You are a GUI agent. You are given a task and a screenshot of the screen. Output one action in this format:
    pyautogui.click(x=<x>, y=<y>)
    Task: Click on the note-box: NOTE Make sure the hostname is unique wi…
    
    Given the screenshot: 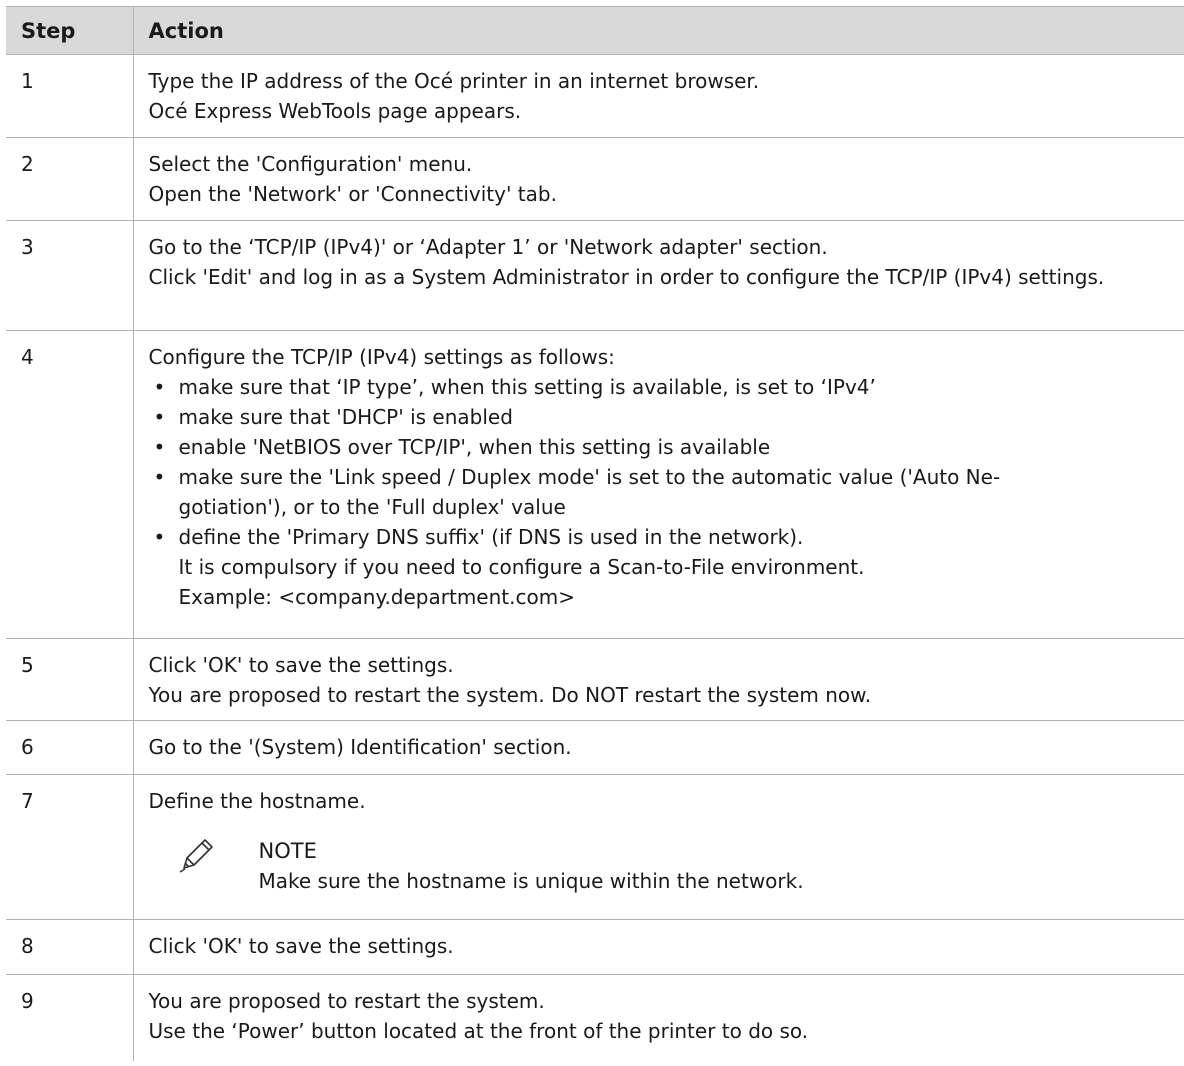 What is the action you would take?
    pyautogui.click(x=666, y=868)
    